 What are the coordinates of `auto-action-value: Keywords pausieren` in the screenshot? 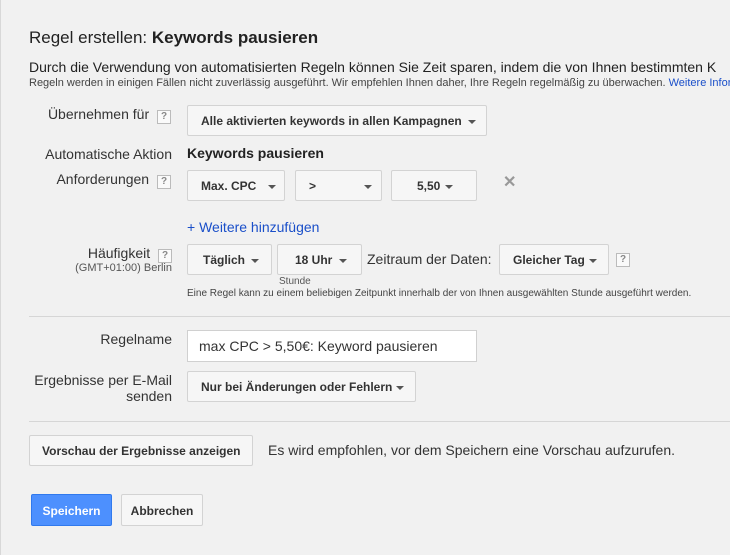 It's located at (255, 153).